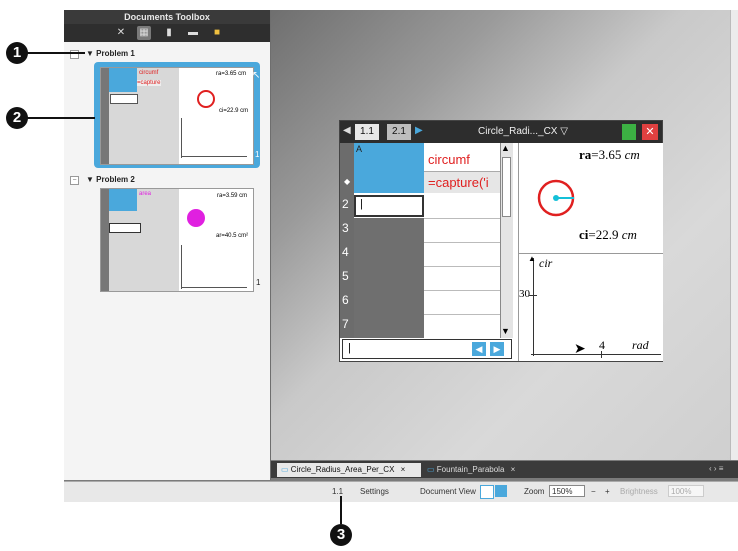  What do you see at coordinates (419, 130) in the screenshot?
I see `tab-right-arrow-icon: ▶` at bounding box center [419, 130].